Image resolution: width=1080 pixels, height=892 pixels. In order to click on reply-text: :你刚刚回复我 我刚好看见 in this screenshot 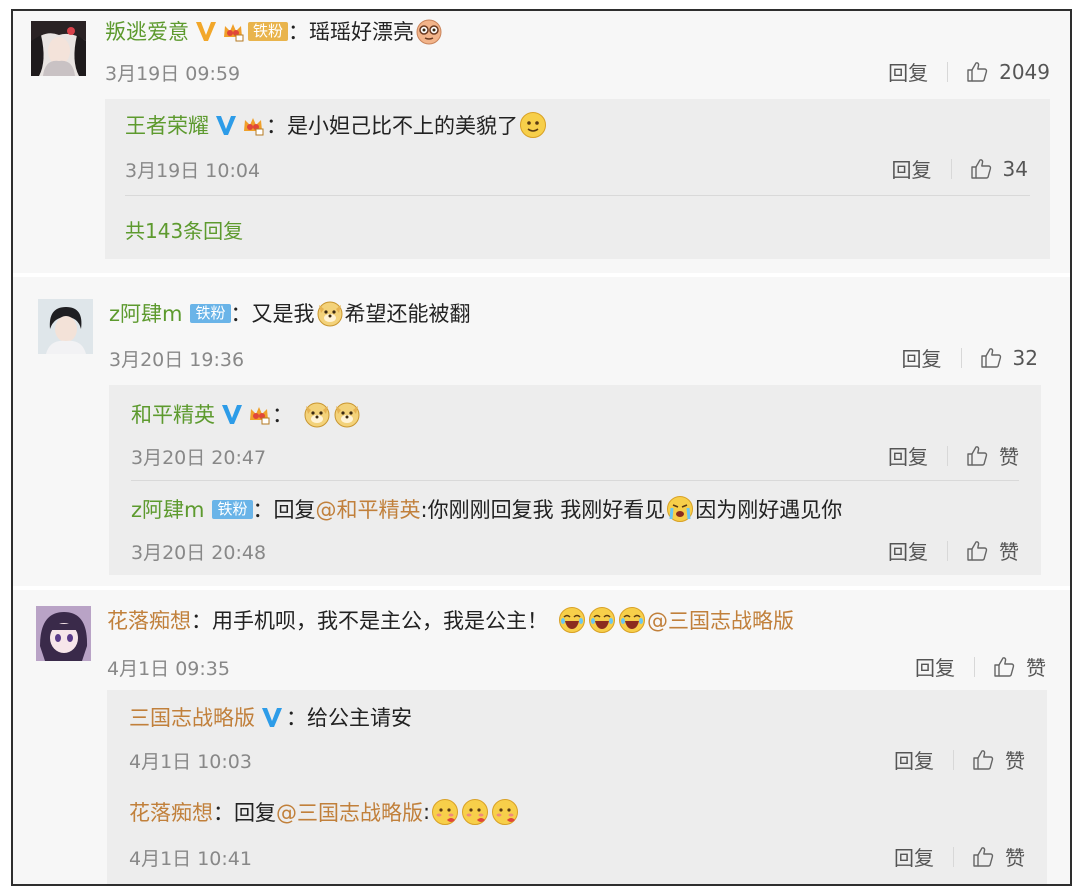, I will do `click(543, 510)`.